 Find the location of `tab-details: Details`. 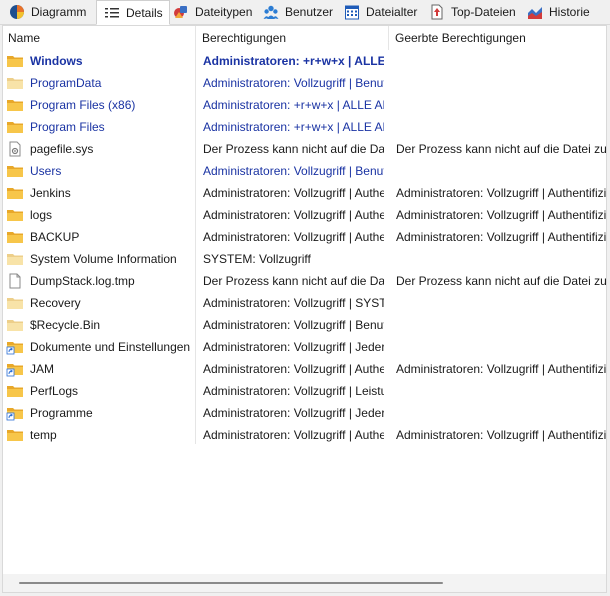

tab-details: Details is located at coordinates (133, 12).